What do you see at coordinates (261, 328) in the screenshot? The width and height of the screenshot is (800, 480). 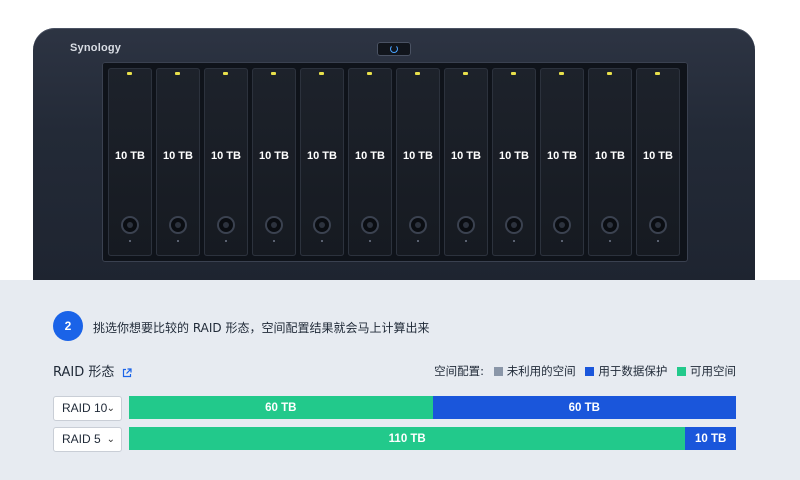 I see `step-instruction: 挑选你想要比较的 RAID 形态，空间配置结果就会马上计算出来` at bounding box center [261, 328].